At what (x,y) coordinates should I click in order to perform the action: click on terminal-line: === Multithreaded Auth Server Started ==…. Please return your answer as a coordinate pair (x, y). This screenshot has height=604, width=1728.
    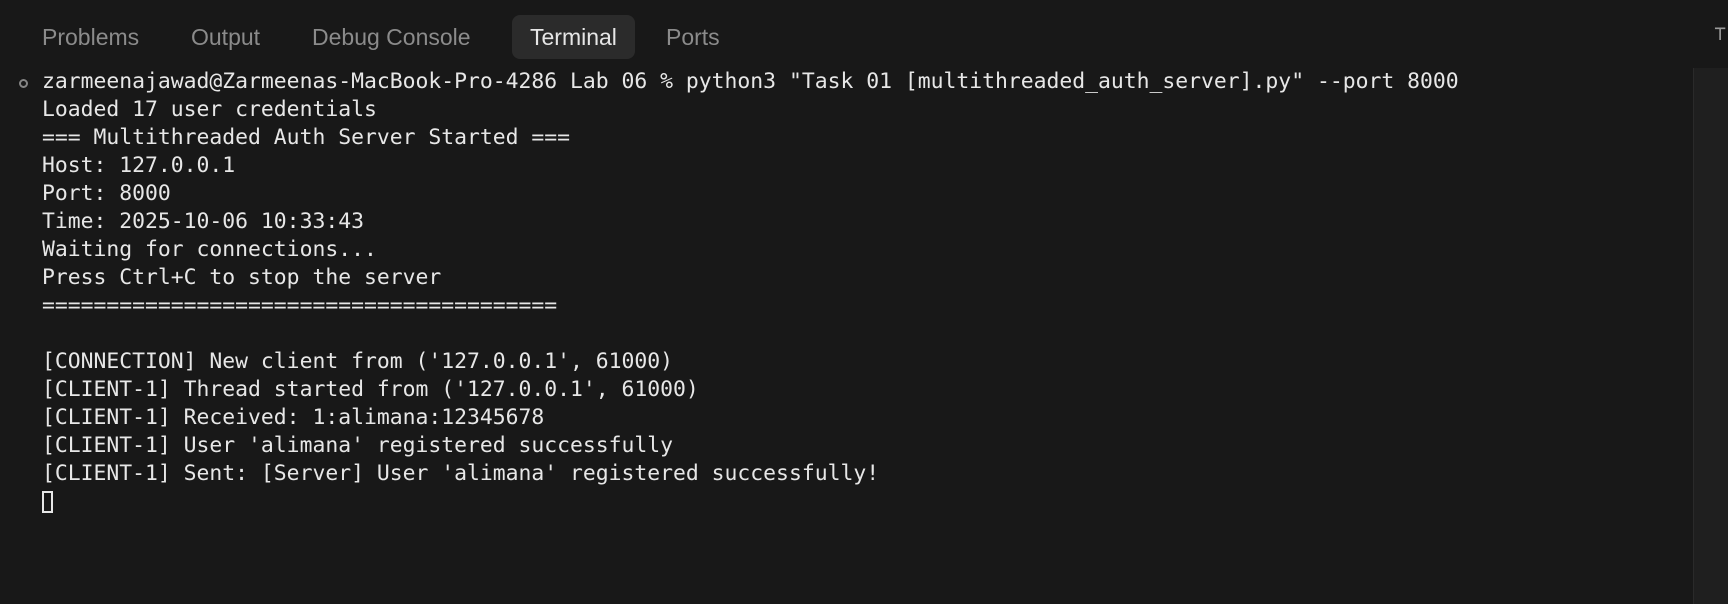
    Looking at the image, I should click on (306, 137).